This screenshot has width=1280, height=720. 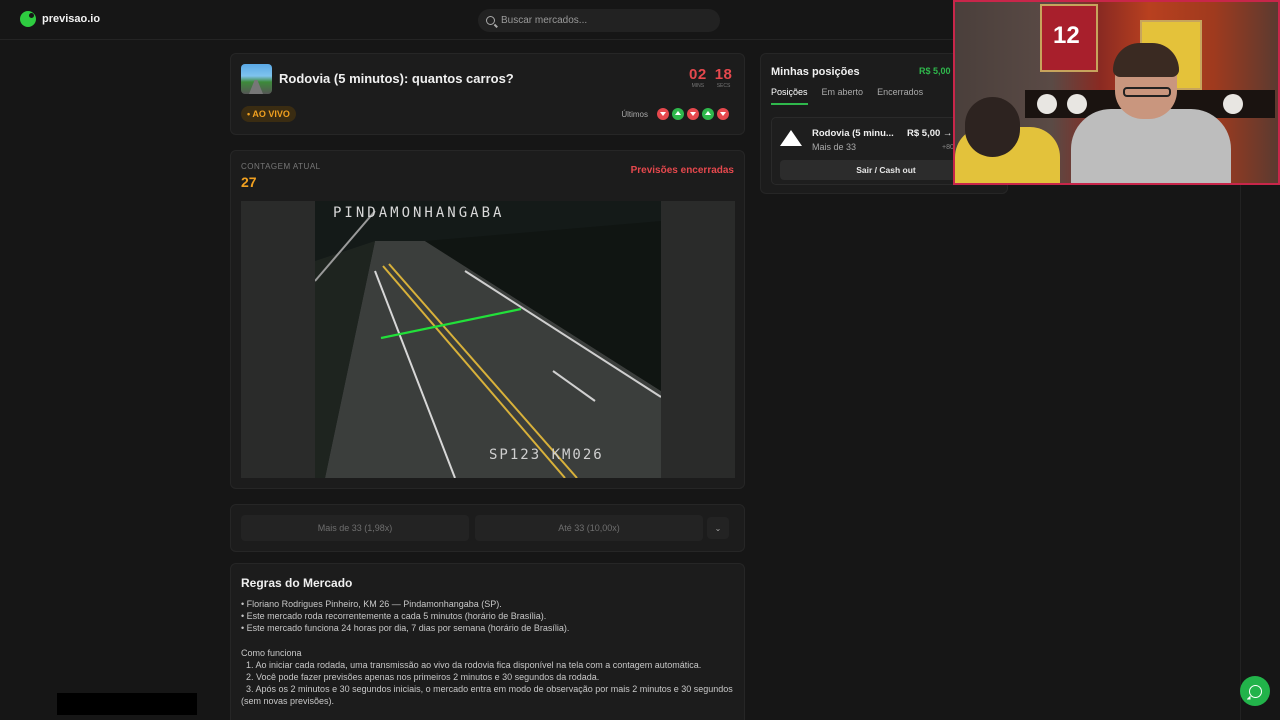 I want to click on market-title: Rodovia (5 minutos): quantos carros?, so click(x=396, y=78).